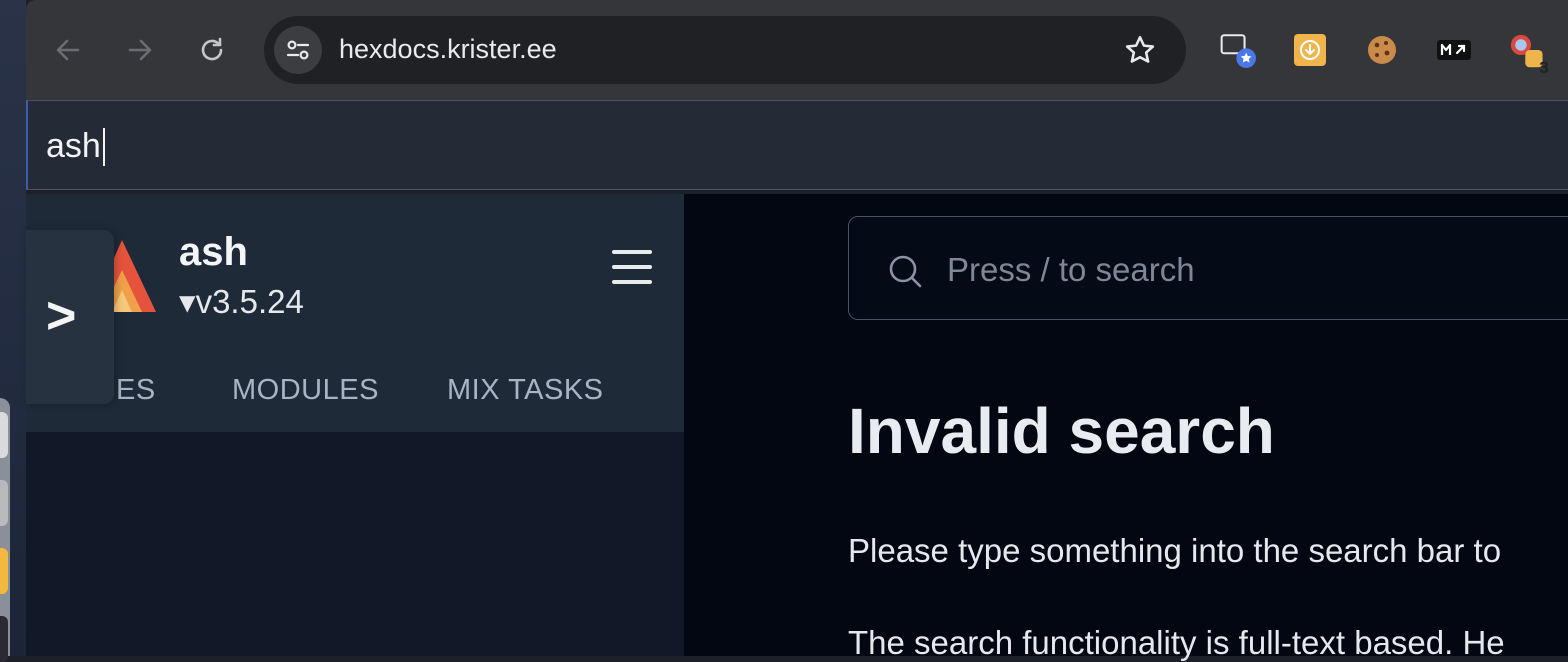 The height and width of the screenshot is (662, 1568). What do you see at coordinates (1071, 269) in the screenshot?
I see `search-placeholder: Press / to search` at bounding box center [1071, 269].